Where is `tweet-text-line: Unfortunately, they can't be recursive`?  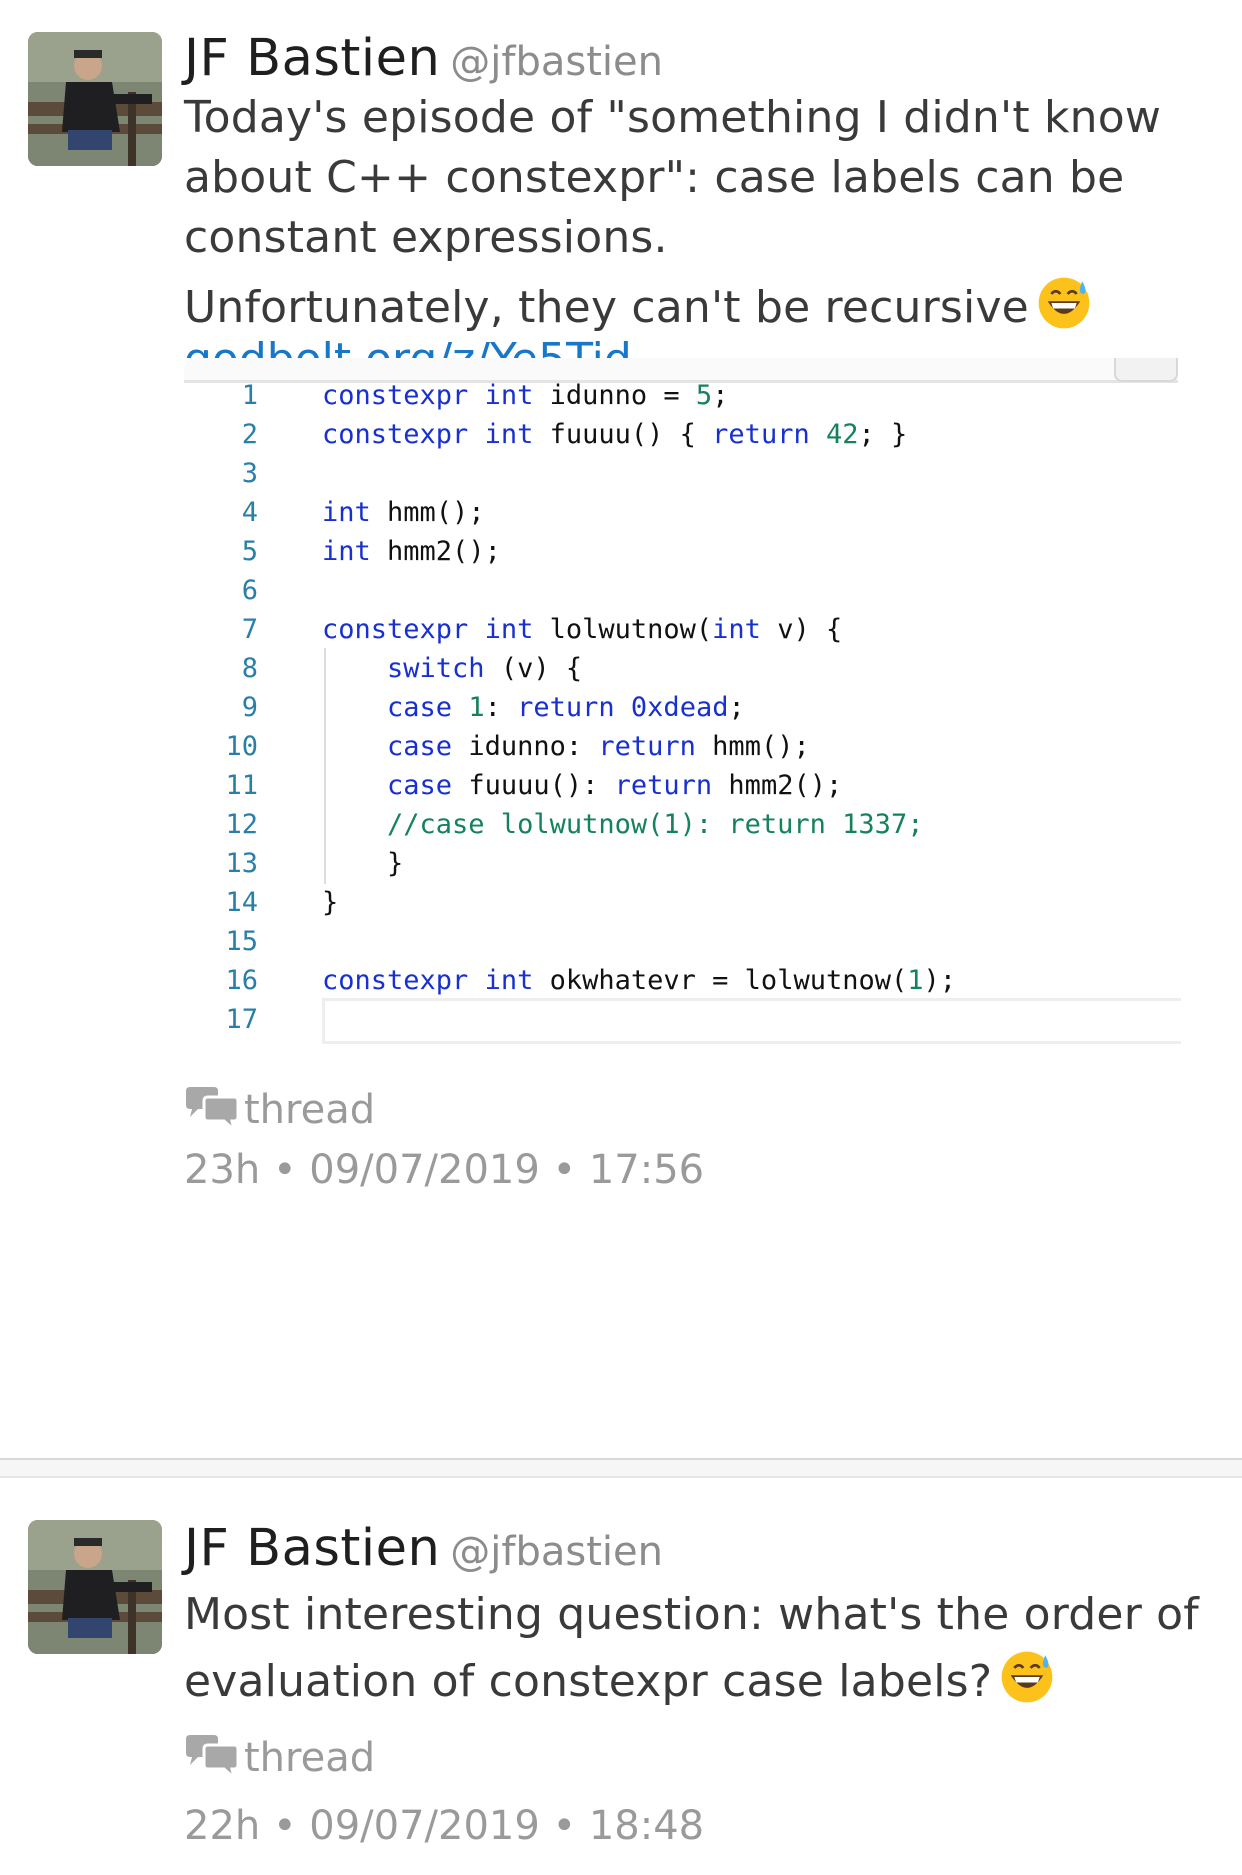
tweet-text-line: Unfortunately, they can't be recursive is located at coordinates (606, 307).